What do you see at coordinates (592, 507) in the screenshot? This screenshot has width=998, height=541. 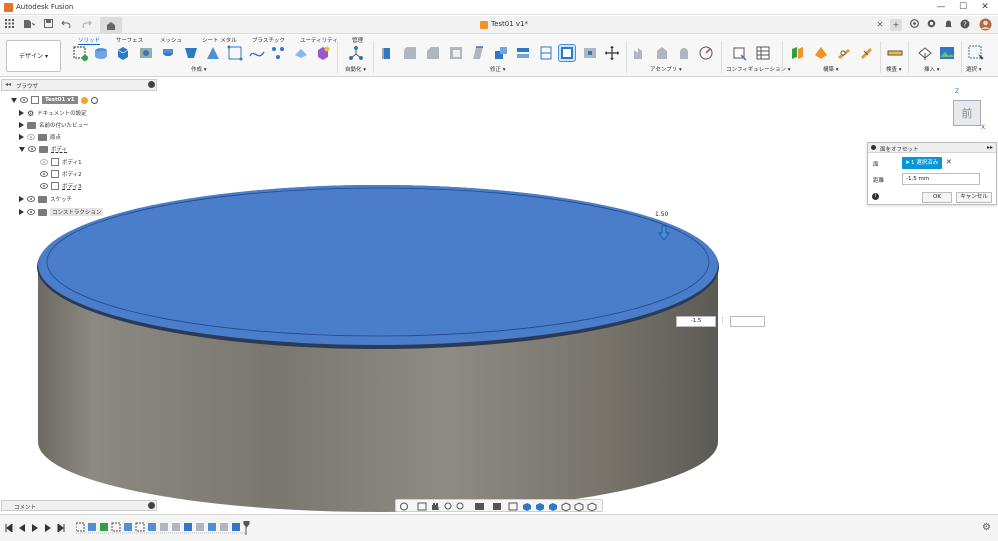 I see `ground-shadow-icon` at bounding box center [592, 507].